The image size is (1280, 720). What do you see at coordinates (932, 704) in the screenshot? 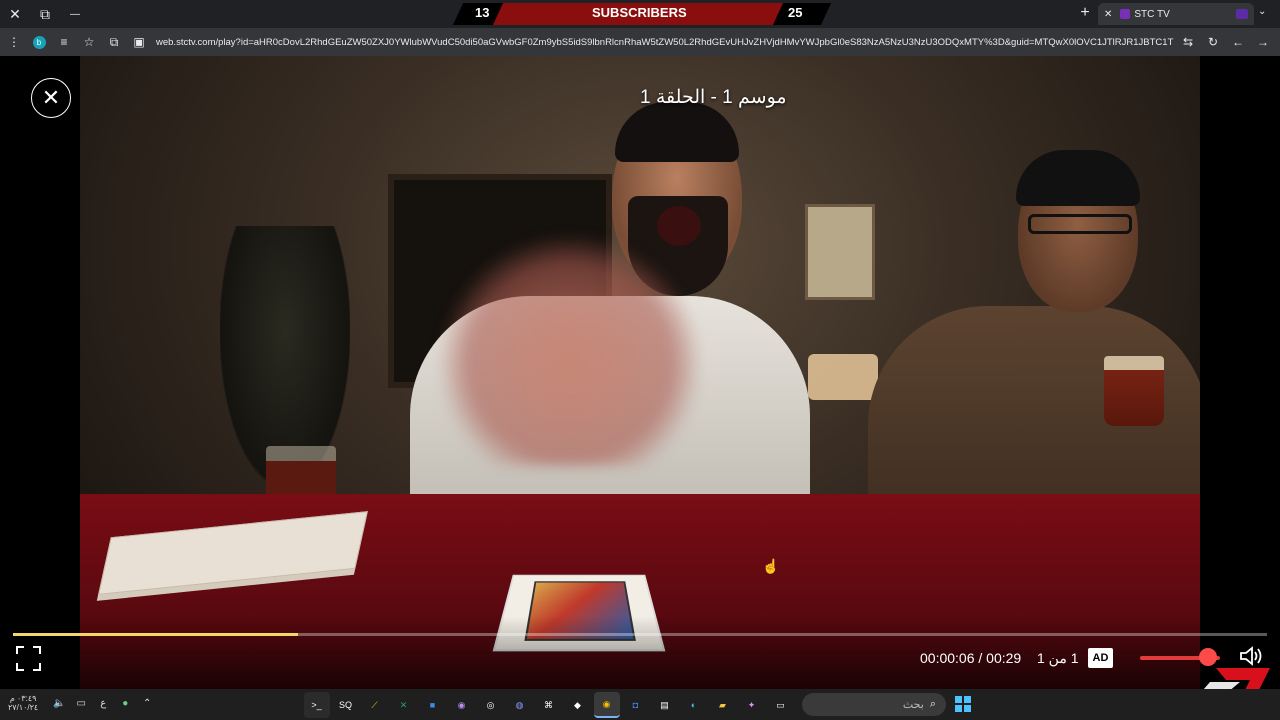
I see `search-icon: ⌕` at bounding box center [932, 704].